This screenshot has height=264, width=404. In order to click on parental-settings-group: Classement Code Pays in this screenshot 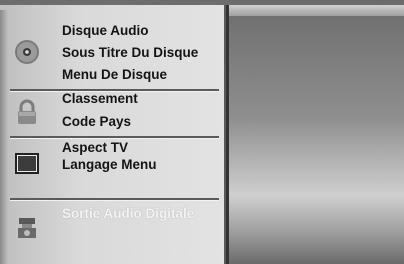, I will do `click(109, 114)`.